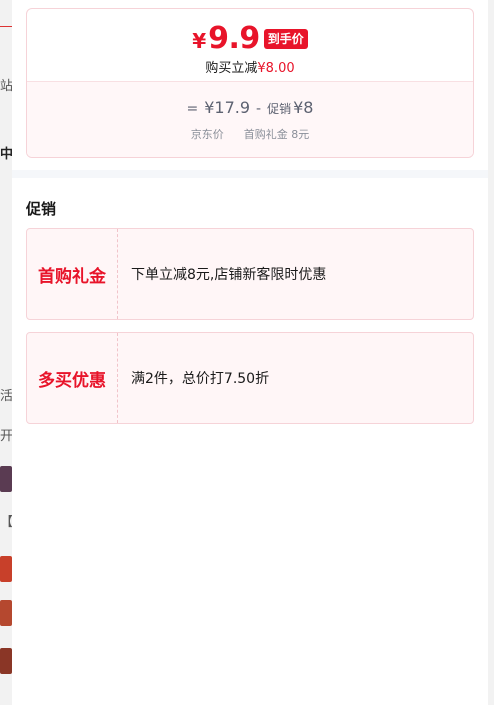  I want to click on currency-symbol: ¥, so click(199, 41).